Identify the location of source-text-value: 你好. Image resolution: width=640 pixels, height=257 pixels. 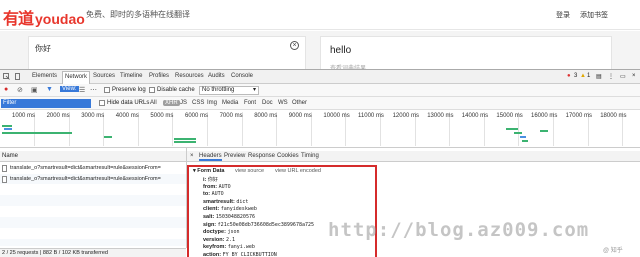
(43, 48).